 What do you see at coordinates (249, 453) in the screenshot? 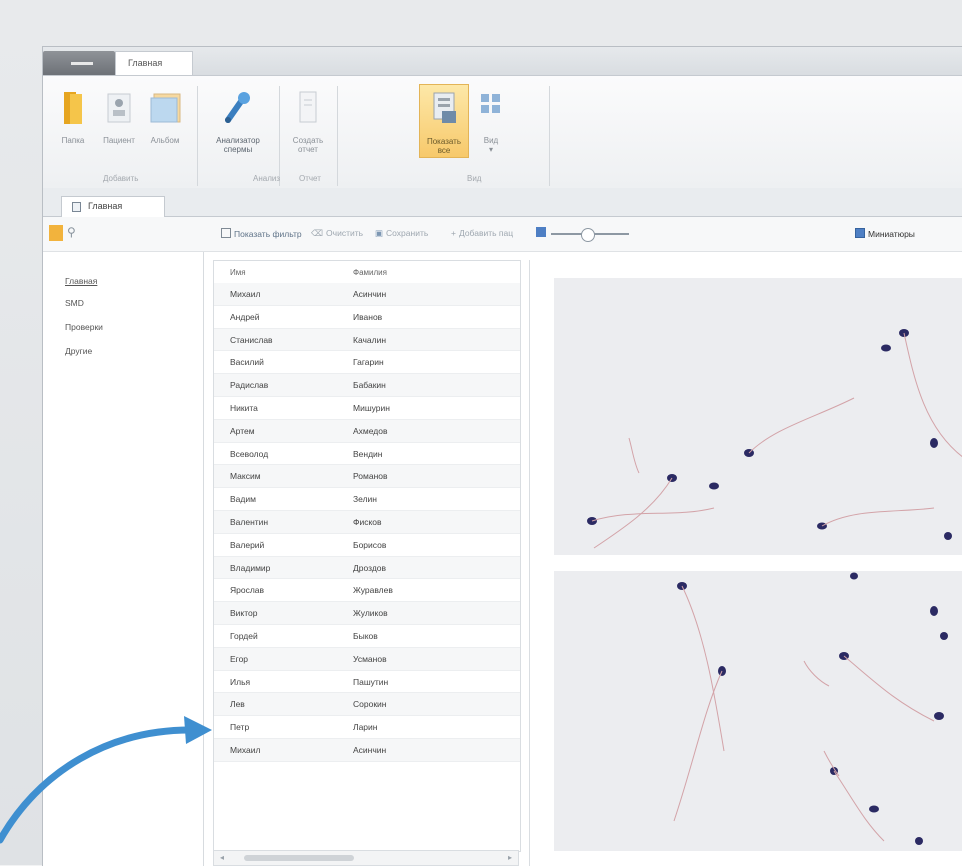
I see `cell-first-name: Всеволод` at bounding box center [249, 453].